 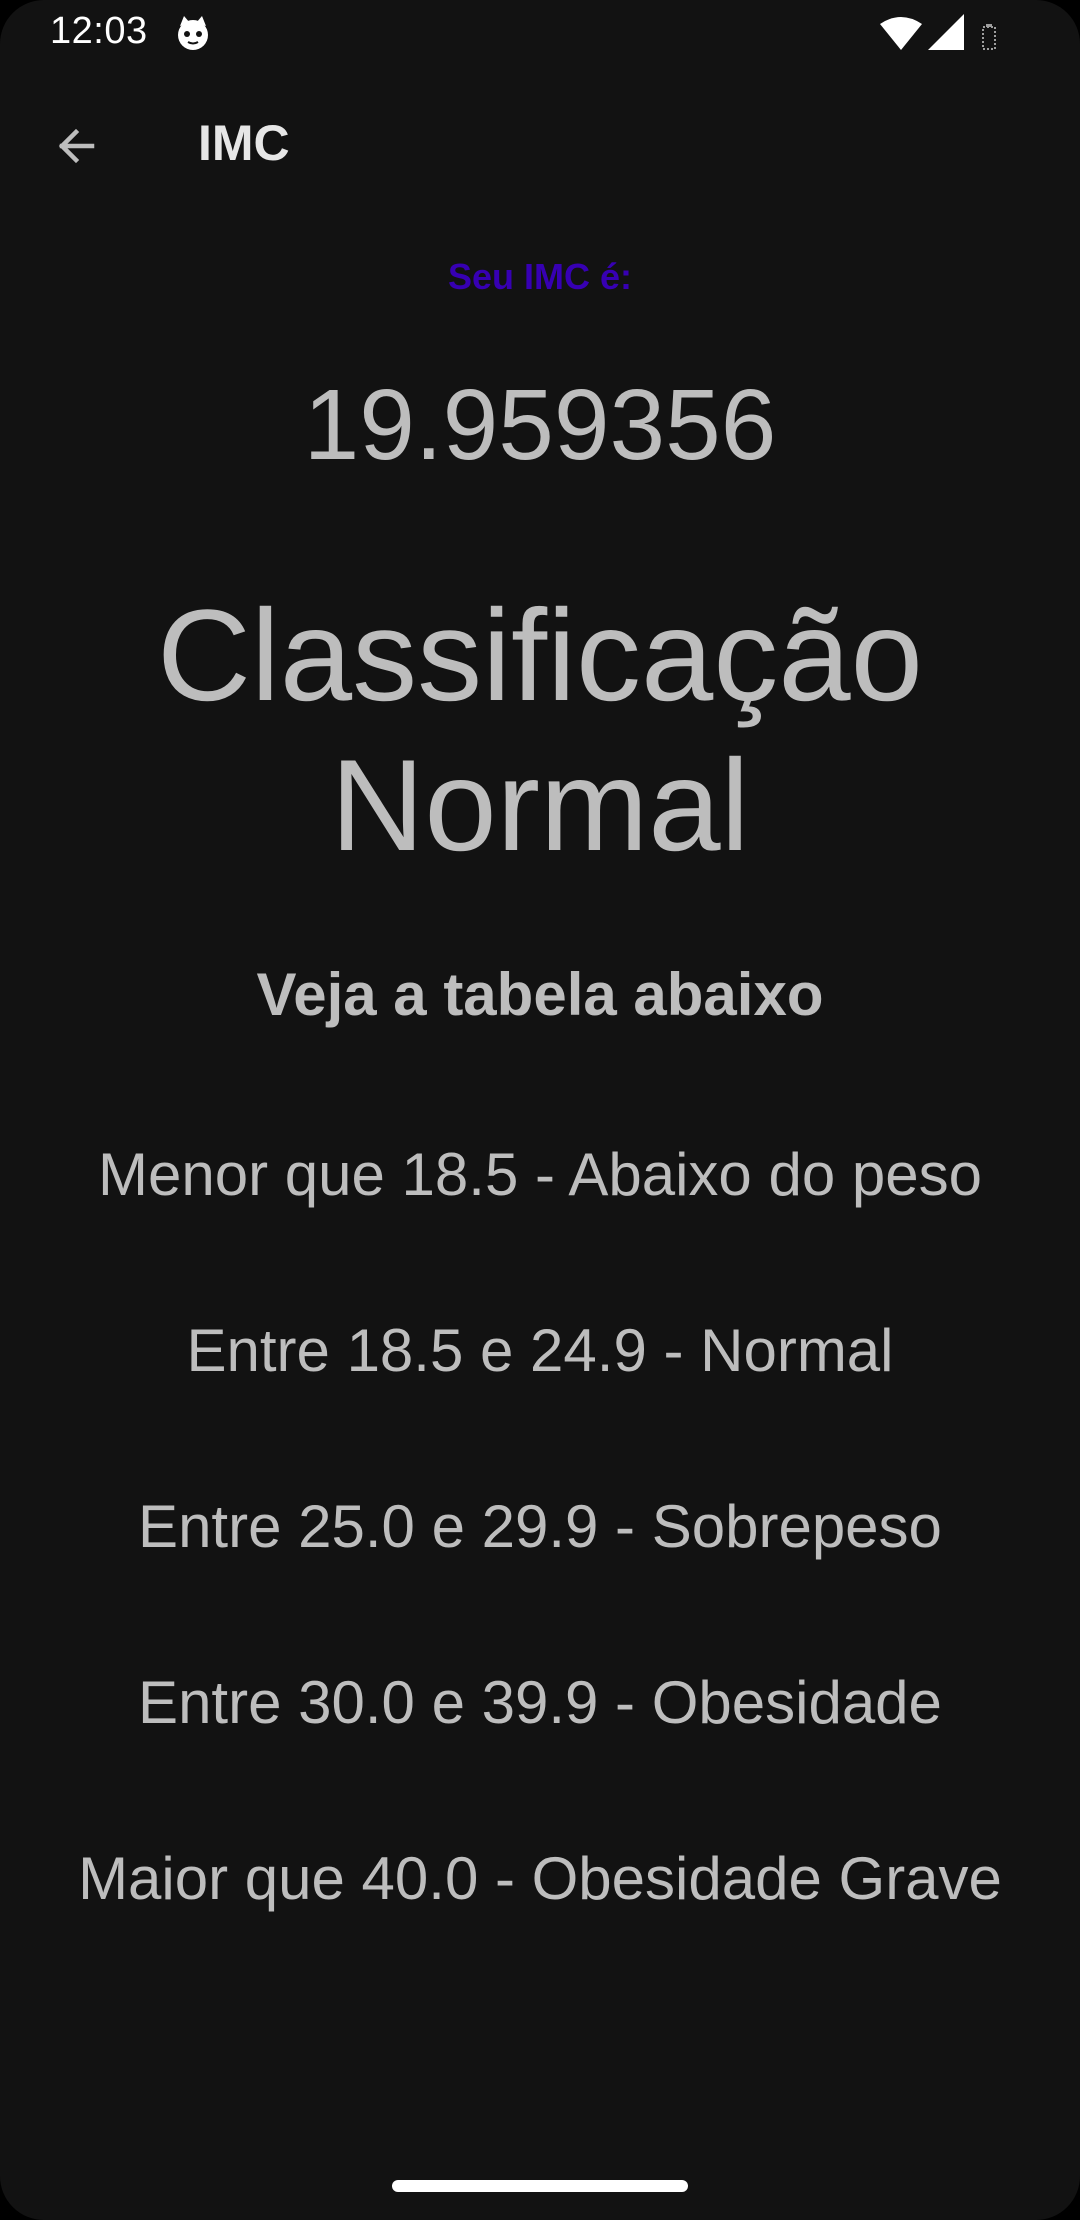 What do you see at coordinates (540, 425) in the screenshot?
I see `bmi-value: 19.959356` at bounding box center [540, 425].